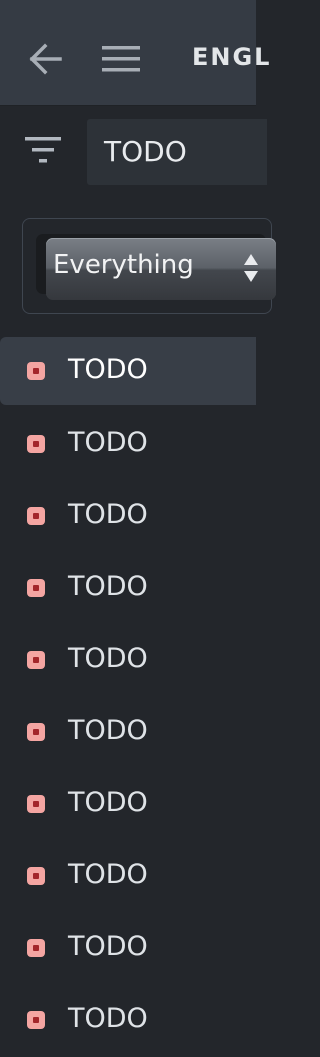 This screenshot has height=1057, width=320. I want to click on hamburger-menu-icon, so click(121, 59).